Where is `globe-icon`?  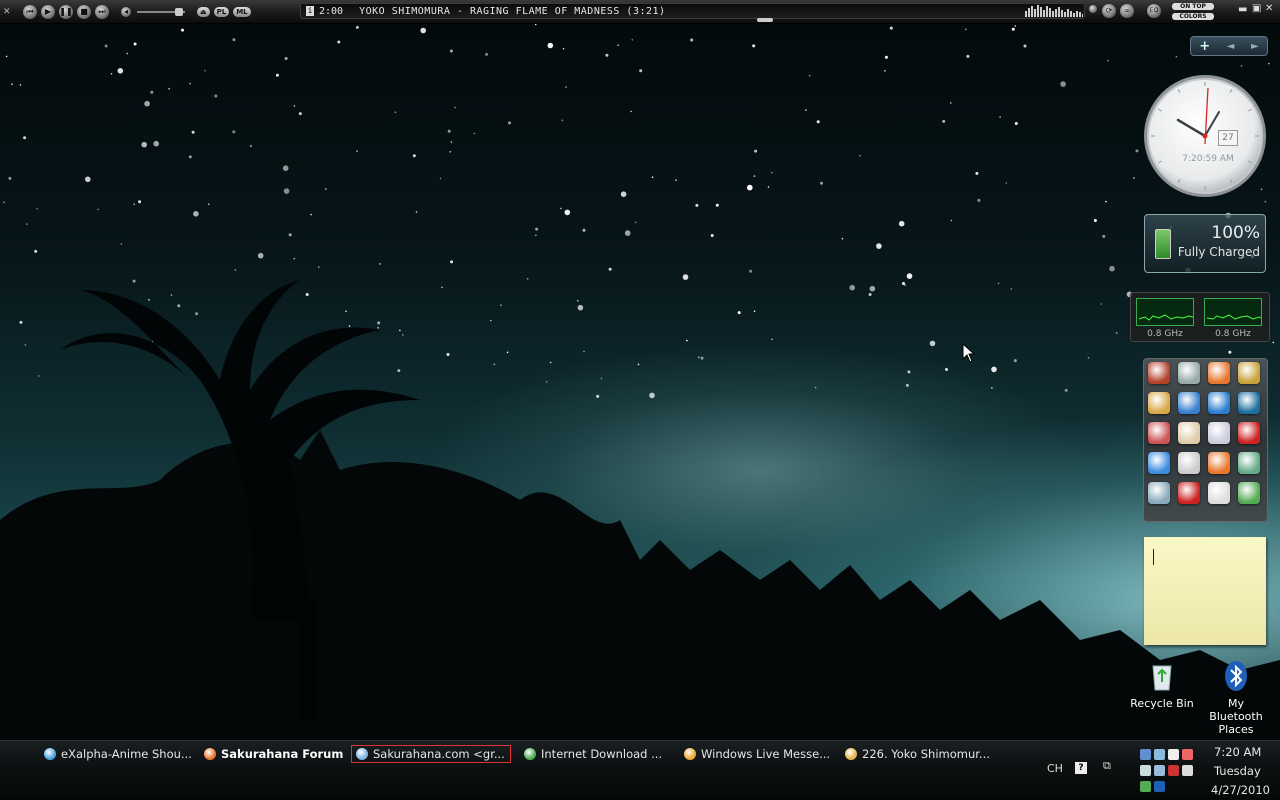
globe-icon is located at coordinates (1219, 403).